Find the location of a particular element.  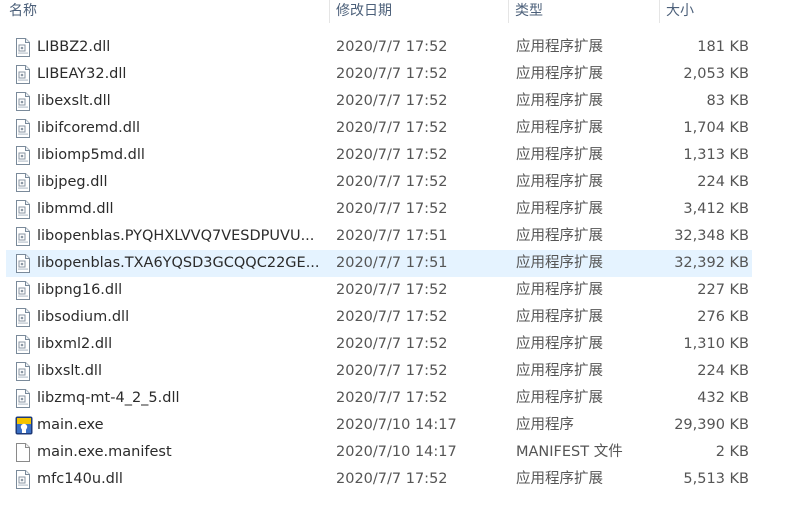

file-size: 276 KB is located at coordinates (723, 317).